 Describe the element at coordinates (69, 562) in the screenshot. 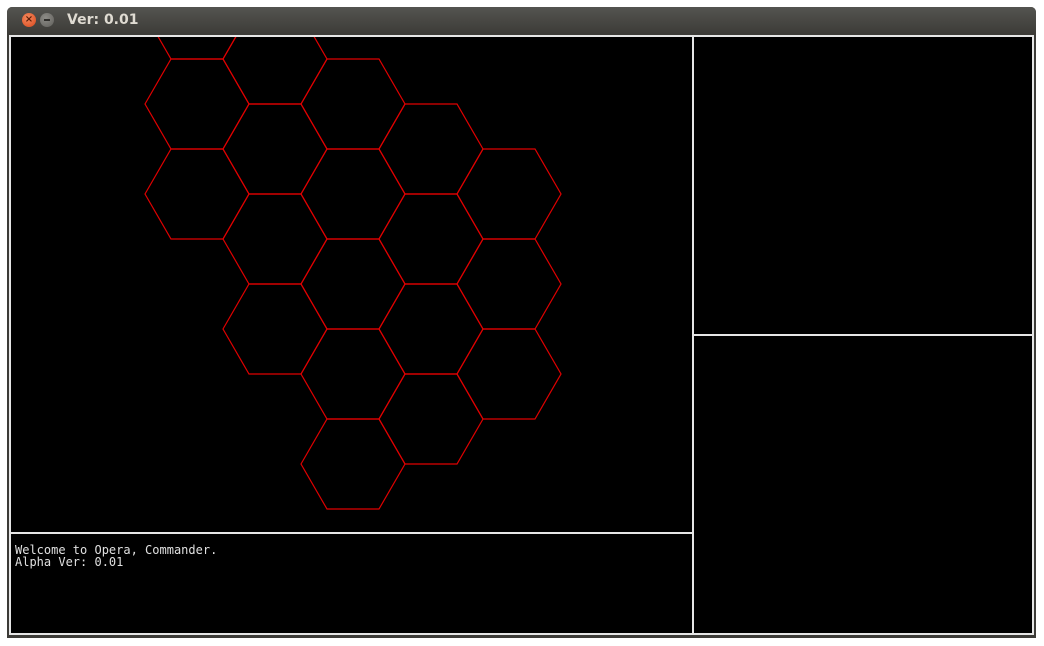

I see `console-line: Alpha Ver: 0.01` at that location.